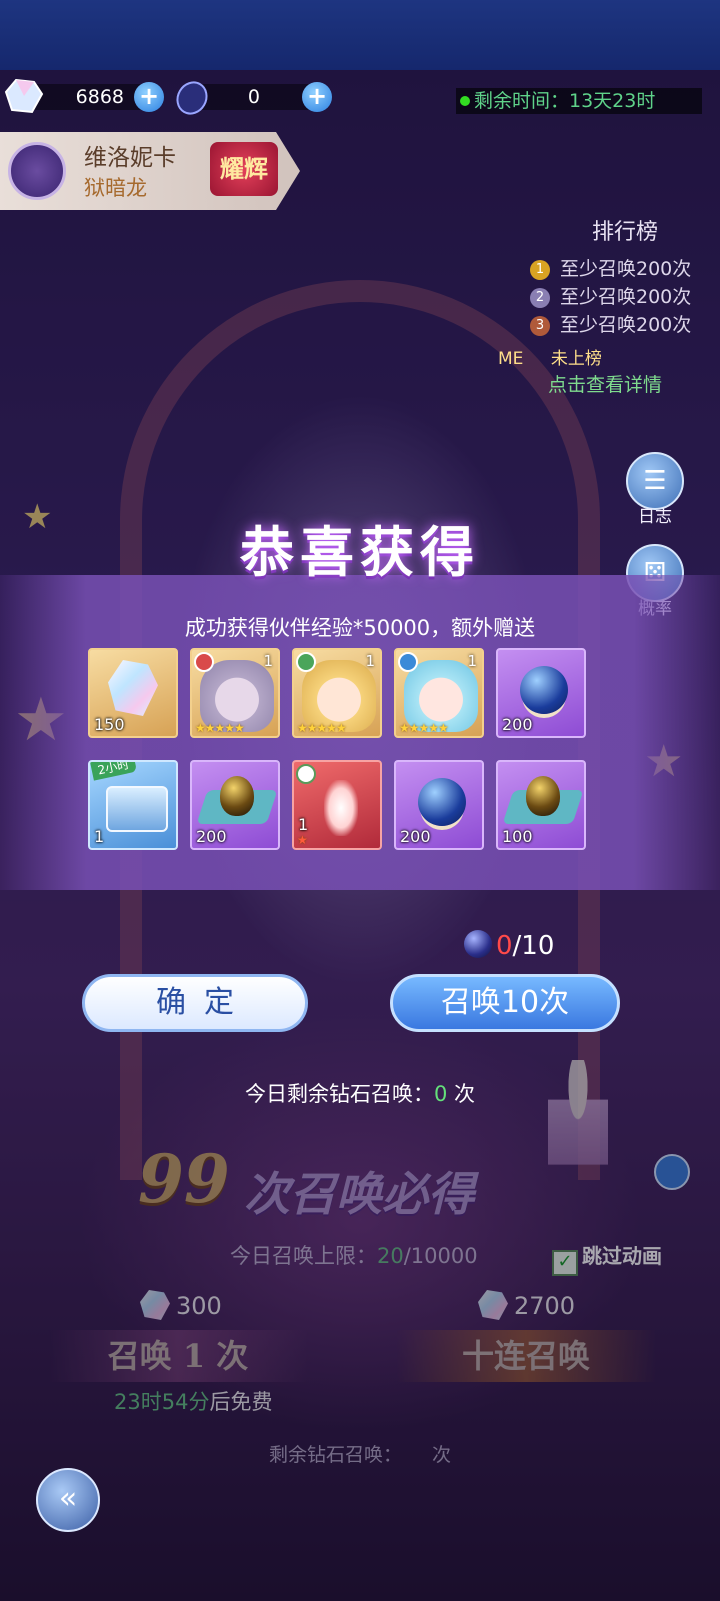 This screenshot has height=1601, width=720. I want to click on daily-left-label: 今日剩余钻石召唤：, so click(339, 1094).